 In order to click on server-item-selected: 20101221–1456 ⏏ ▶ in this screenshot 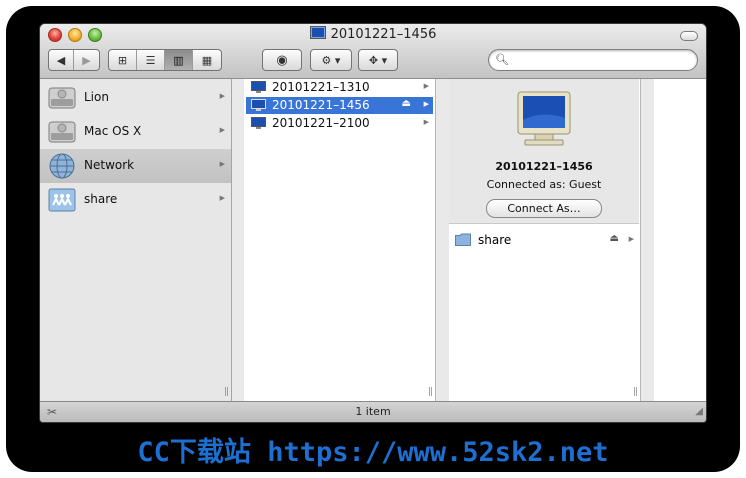, I will do `click(339, 105)`.